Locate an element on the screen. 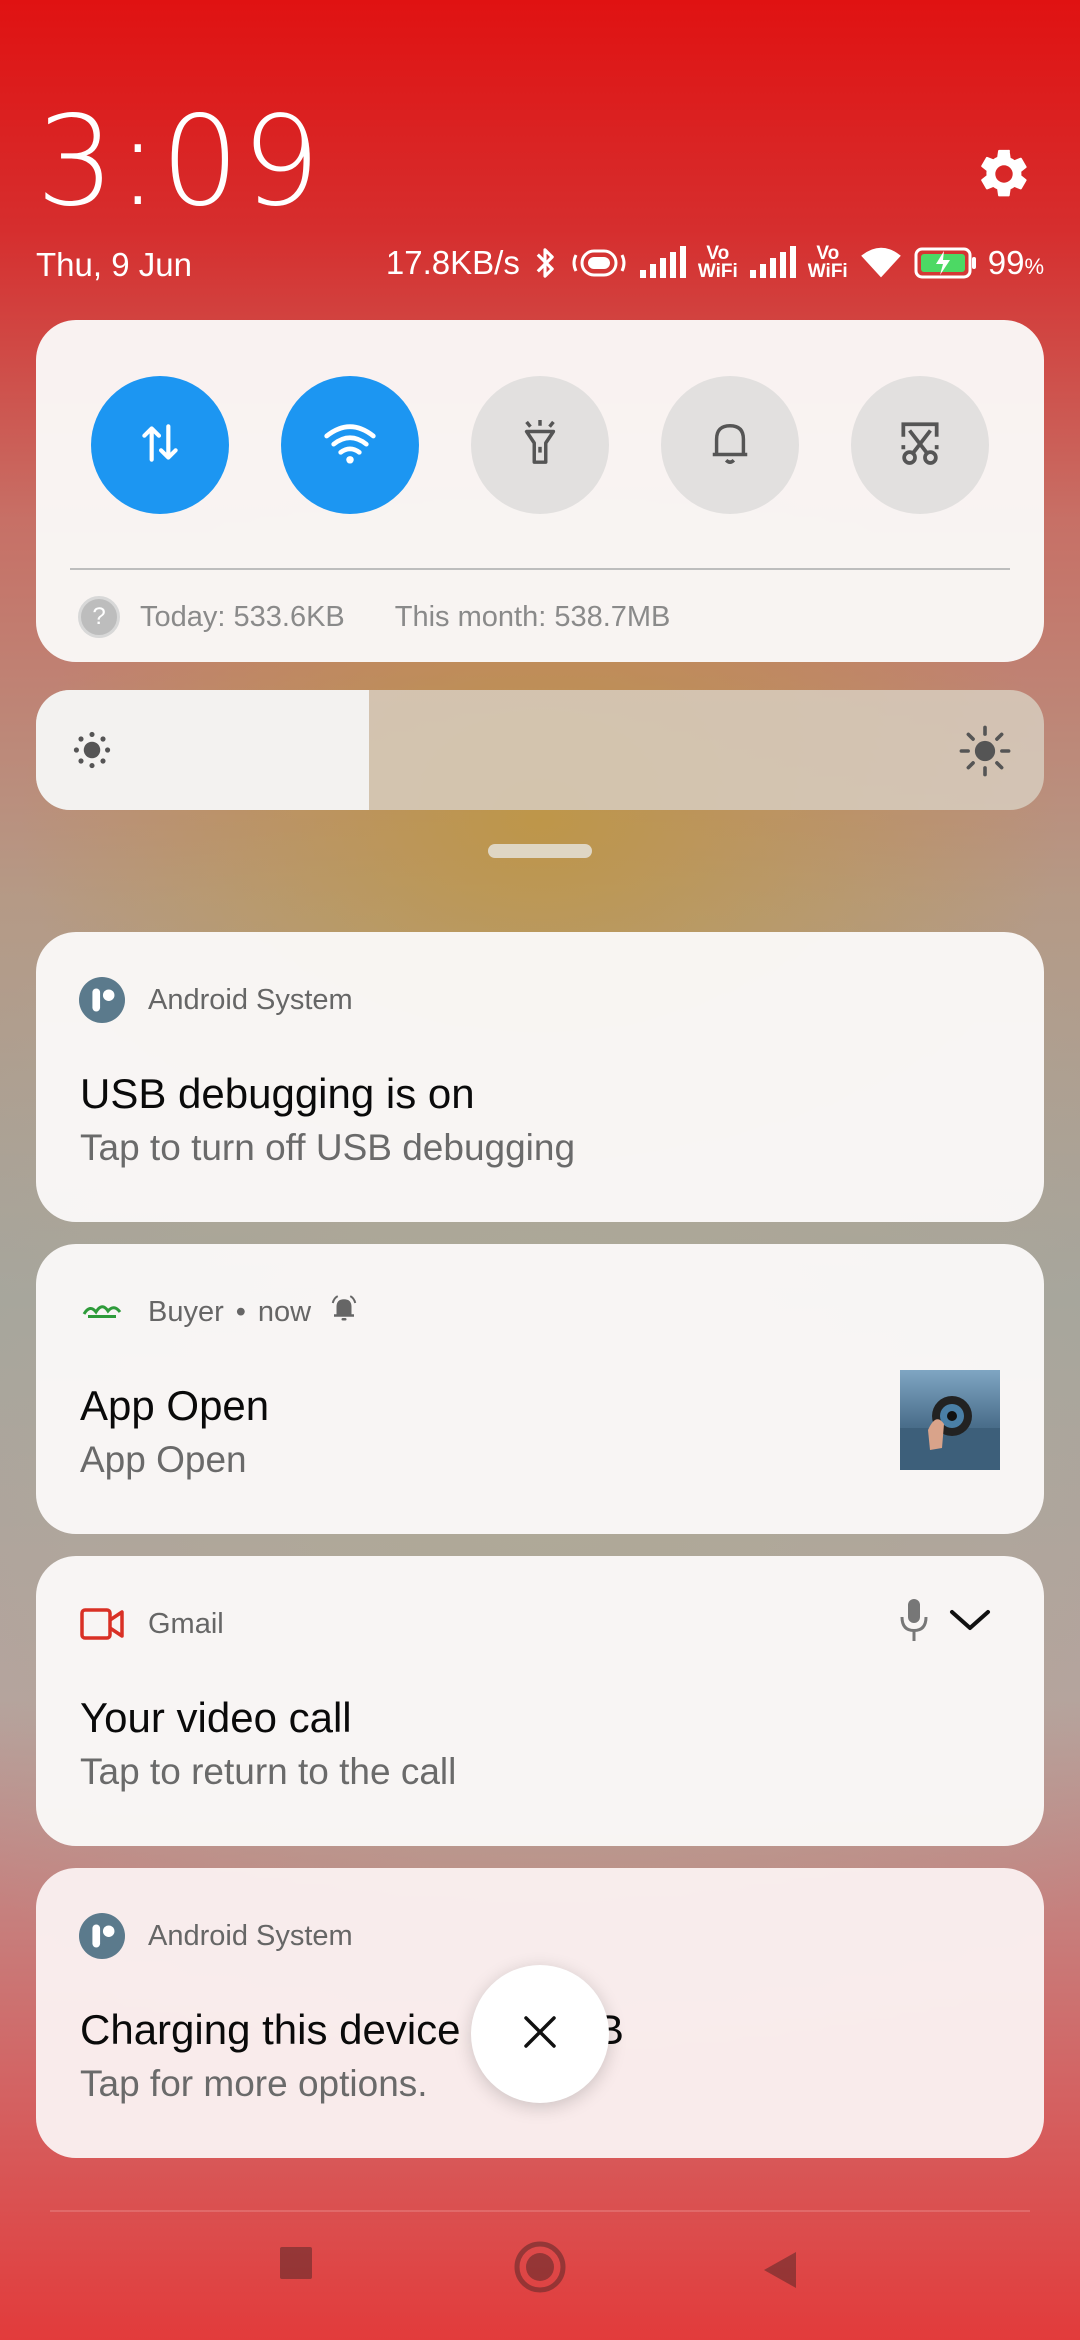 The width and height of the screenshot is (1080, 2340). home-button is located at coordinates (540, 2269).